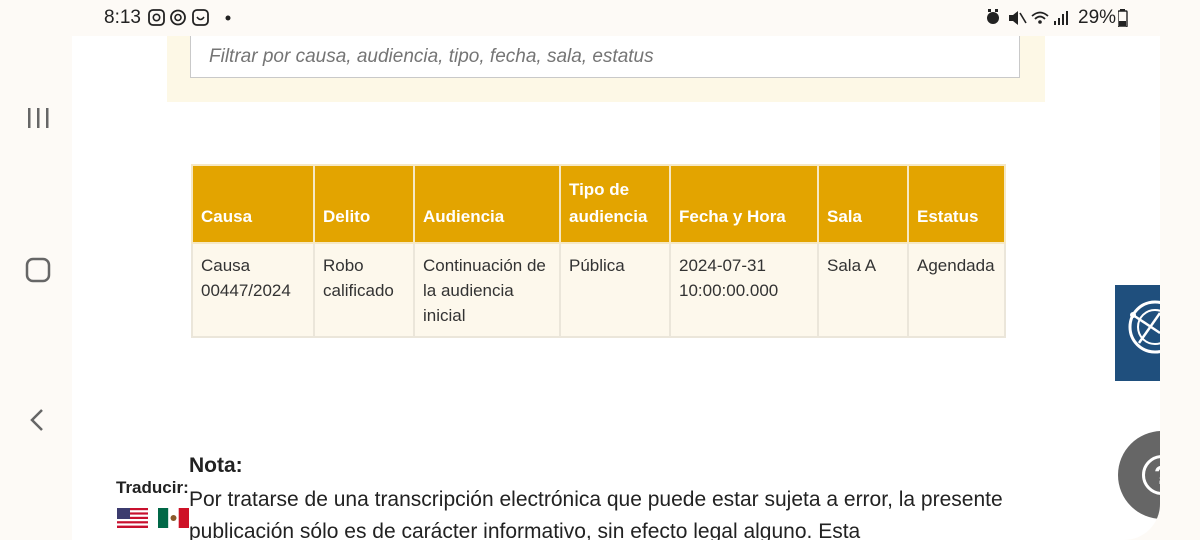 This screenshot has width=1200, height=540. I want to click on header-estatus: Estatus, so click(956, 204).